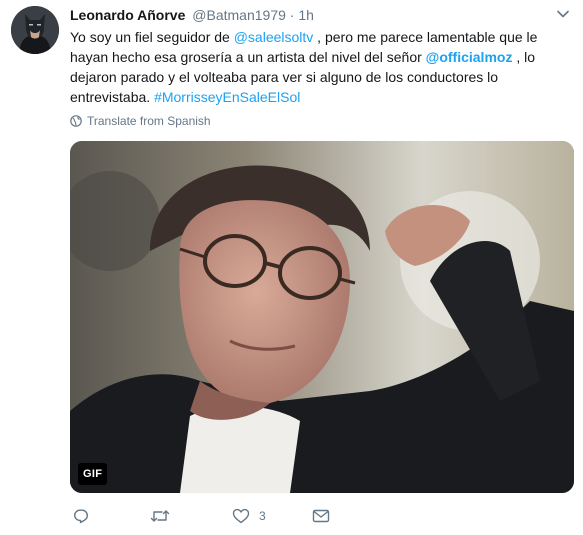  Describe the element at coordinates (227, 97) in the screenshot. I see `hashtag-link: #MorrisseyEnSaleElSol` at that location.